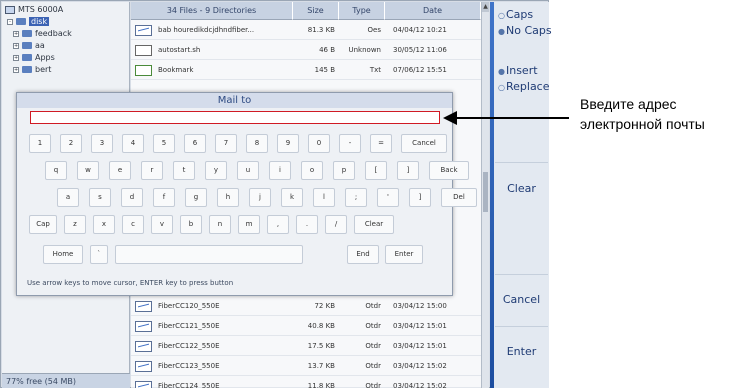 Image resolution: width=752 pixels, height=388 pixels. What do you see at coordinates (324, 197) in the screenshot?
I see `key-l: l` at bounding box center [324, 197].